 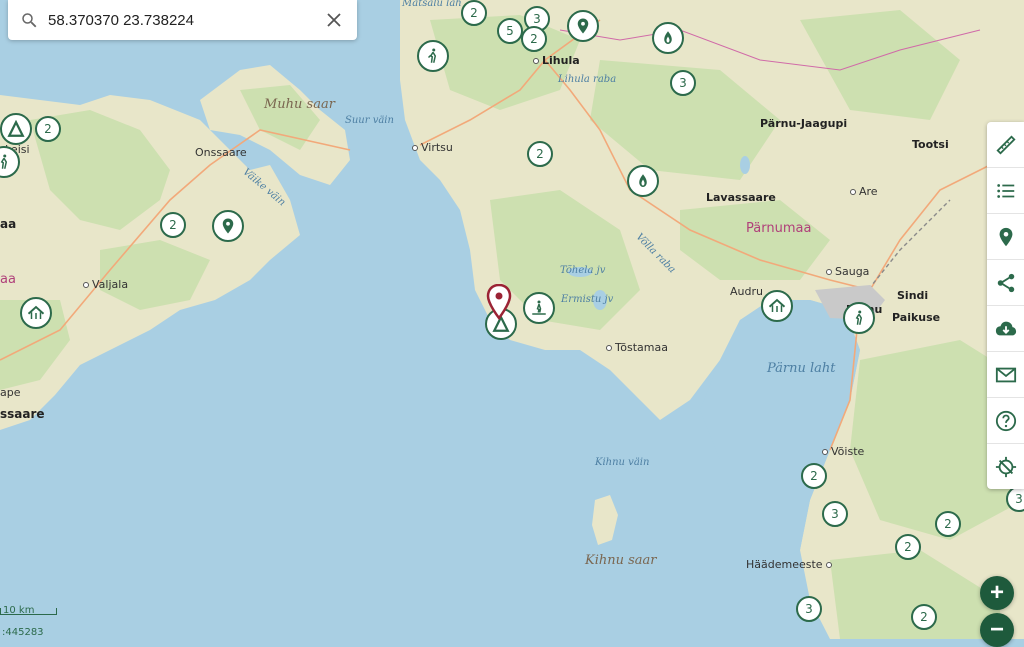 I want to click on map-toolbar, so click(x=1005, y=305).